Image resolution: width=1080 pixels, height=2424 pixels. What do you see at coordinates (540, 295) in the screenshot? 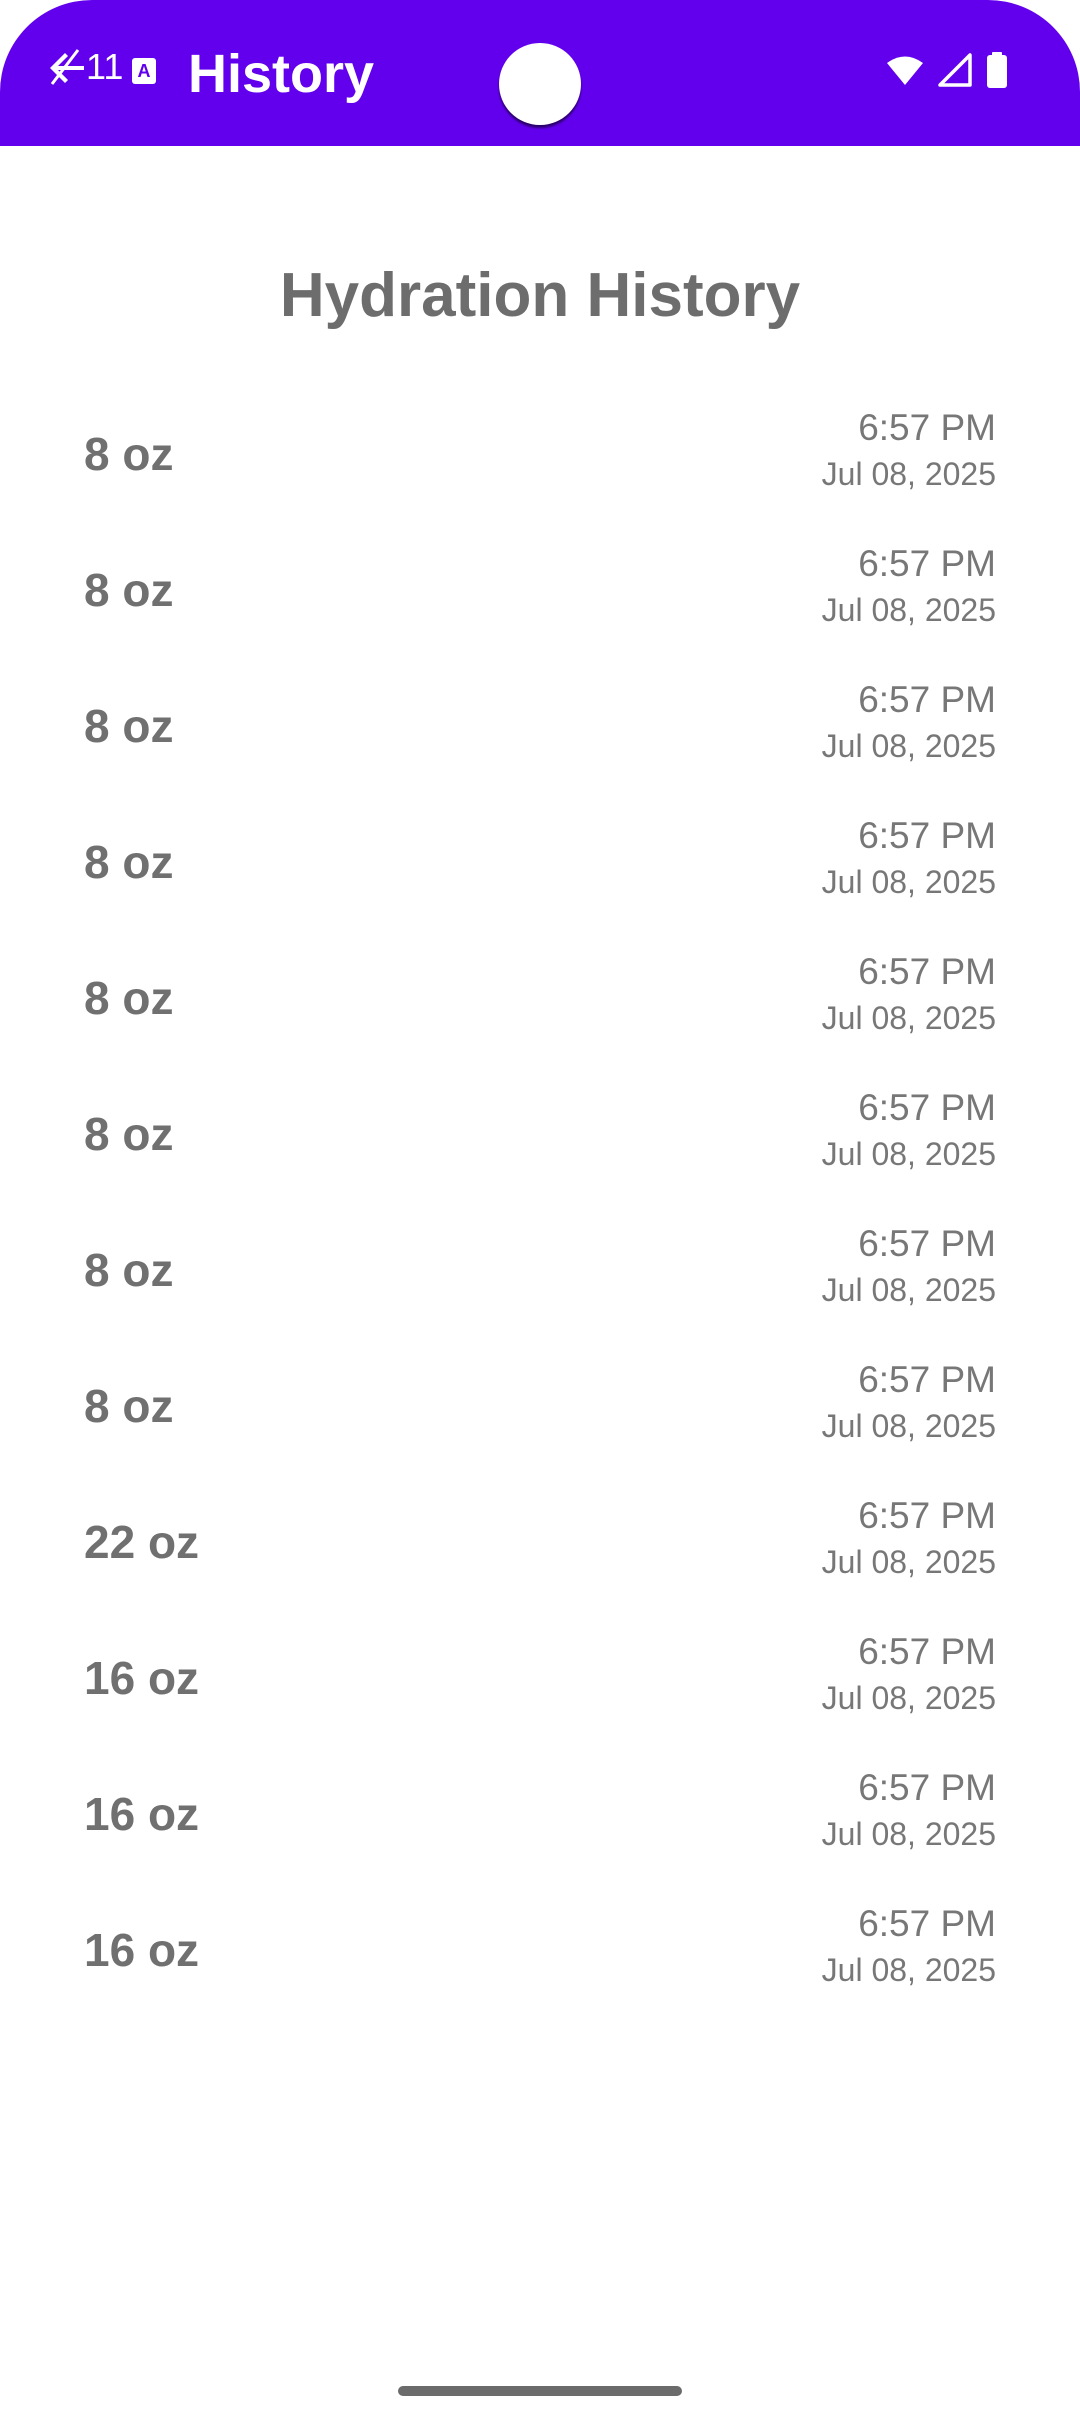
I see `page-heading: Hydration History` at bounding box center [540, 295].